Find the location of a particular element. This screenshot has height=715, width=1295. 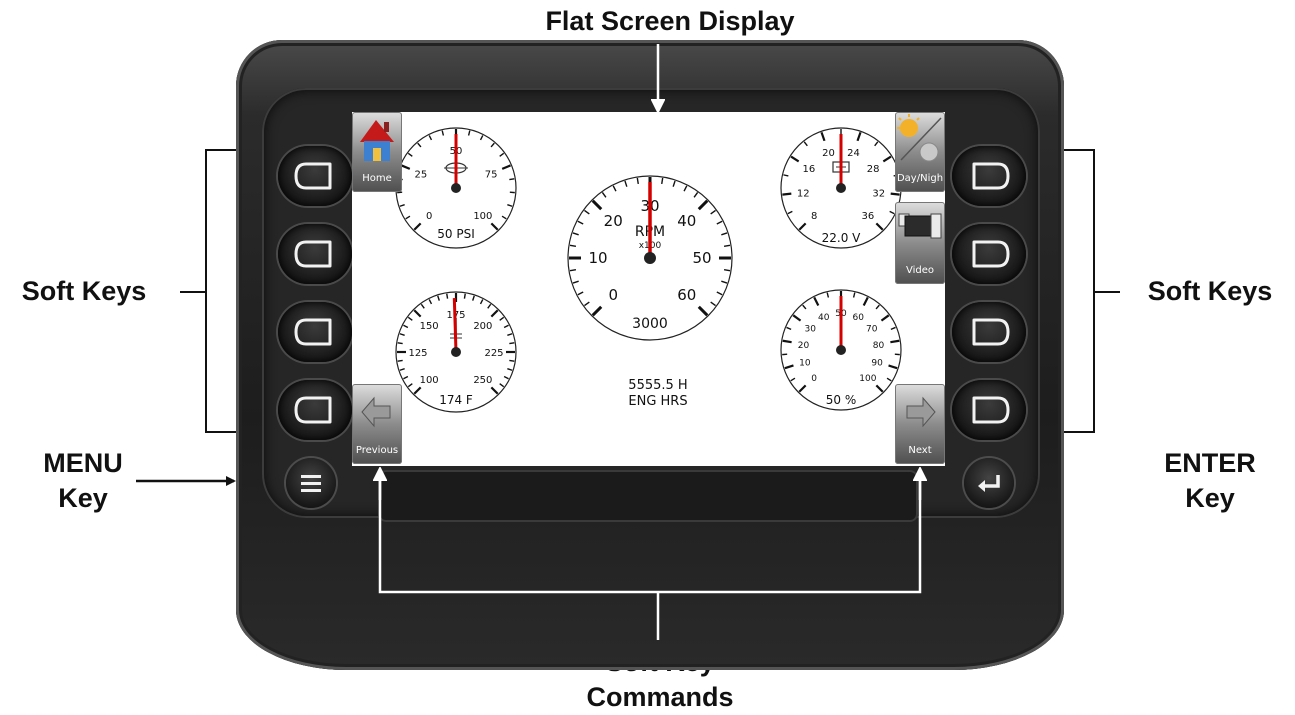

soft-key-commands-lines is located at coordinates (650, 559).